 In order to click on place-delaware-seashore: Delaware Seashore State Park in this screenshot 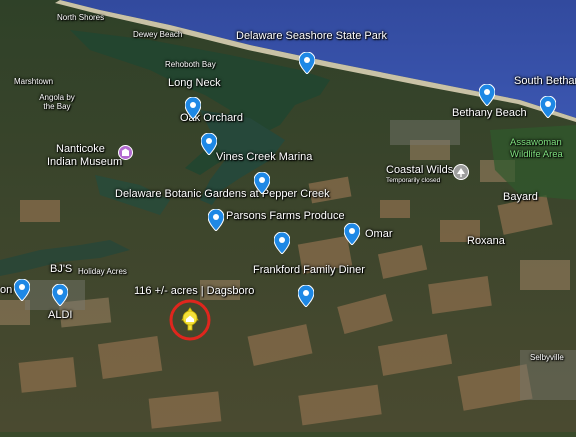, I will do `click(312, 36)`.